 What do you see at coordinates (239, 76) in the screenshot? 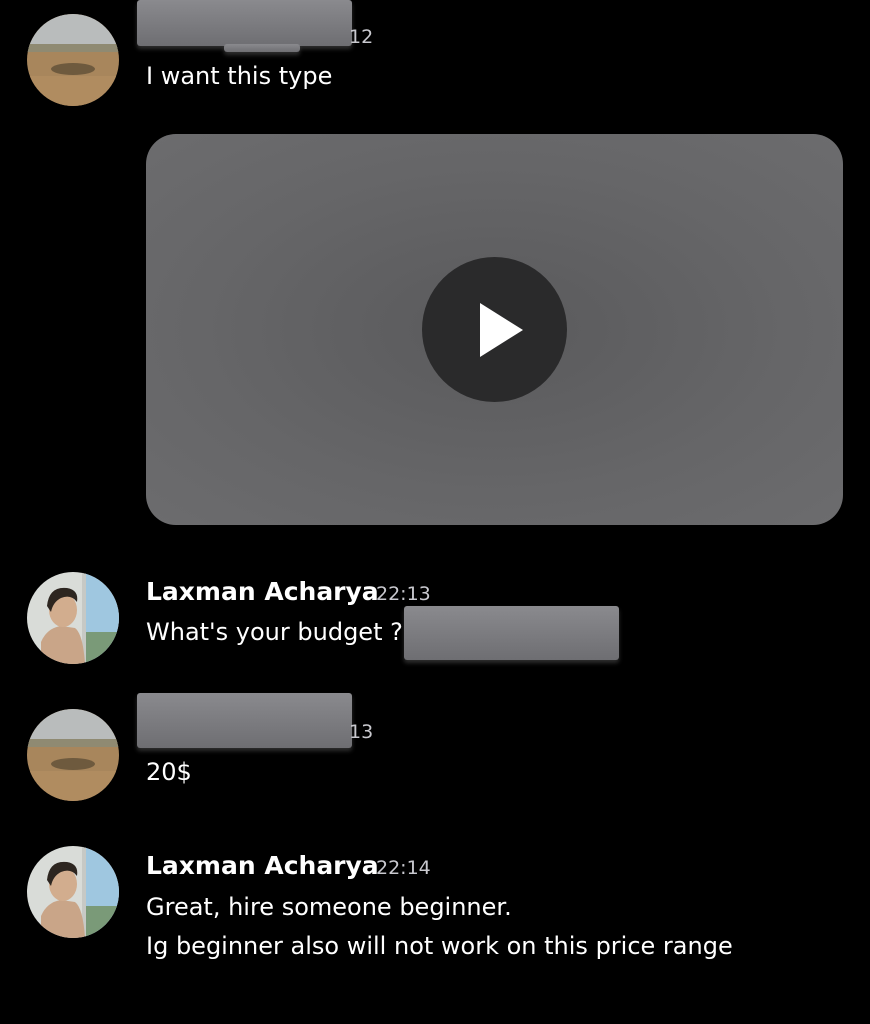
I see `message-text: I want this type` at bounding box center [239, 76].